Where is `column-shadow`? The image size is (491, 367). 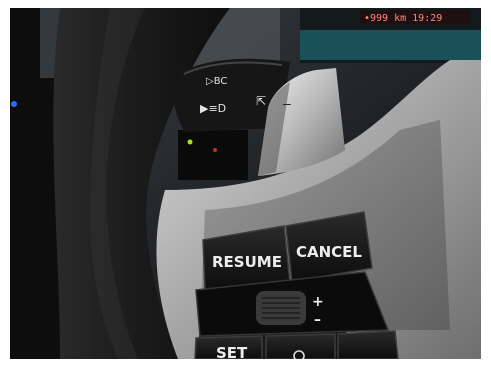
column-shadow is located at coordinates (213, 155).